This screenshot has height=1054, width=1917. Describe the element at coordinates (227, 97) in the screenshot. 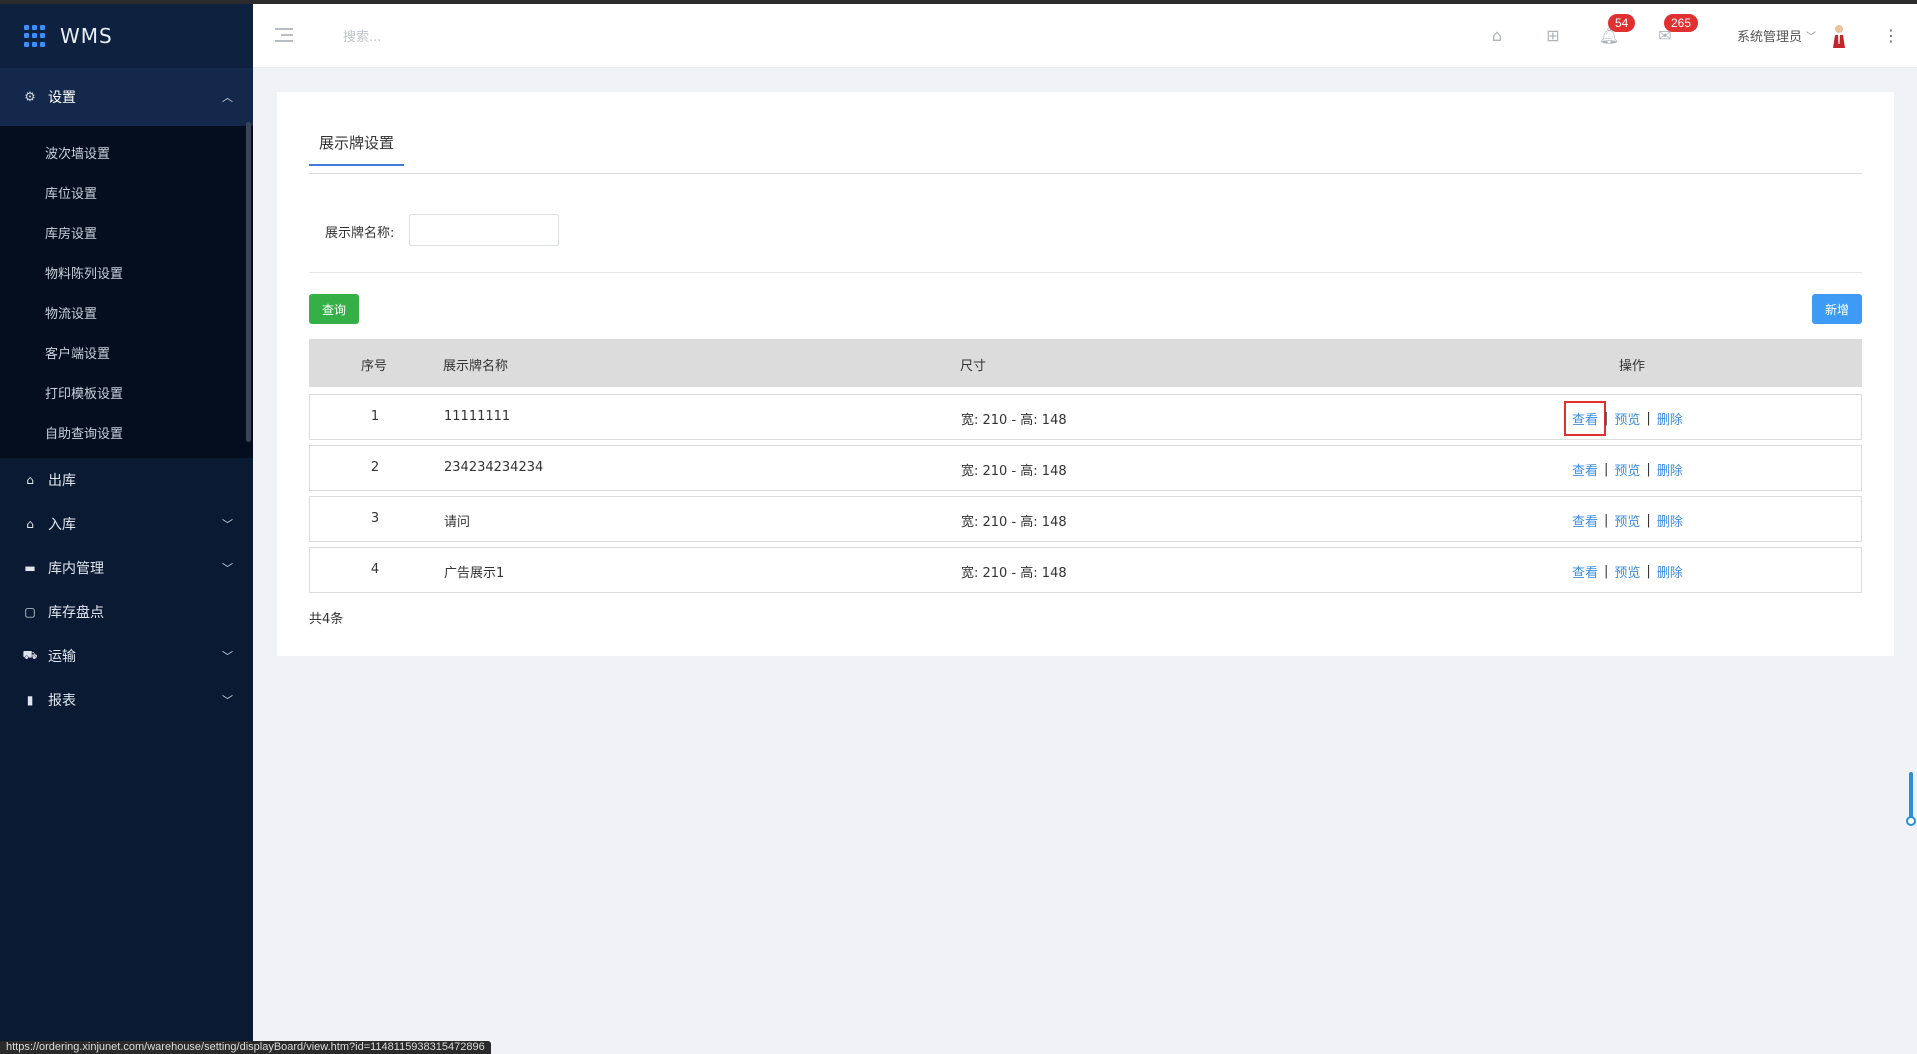

I see `chevron-up-icon: ︿` at that location.